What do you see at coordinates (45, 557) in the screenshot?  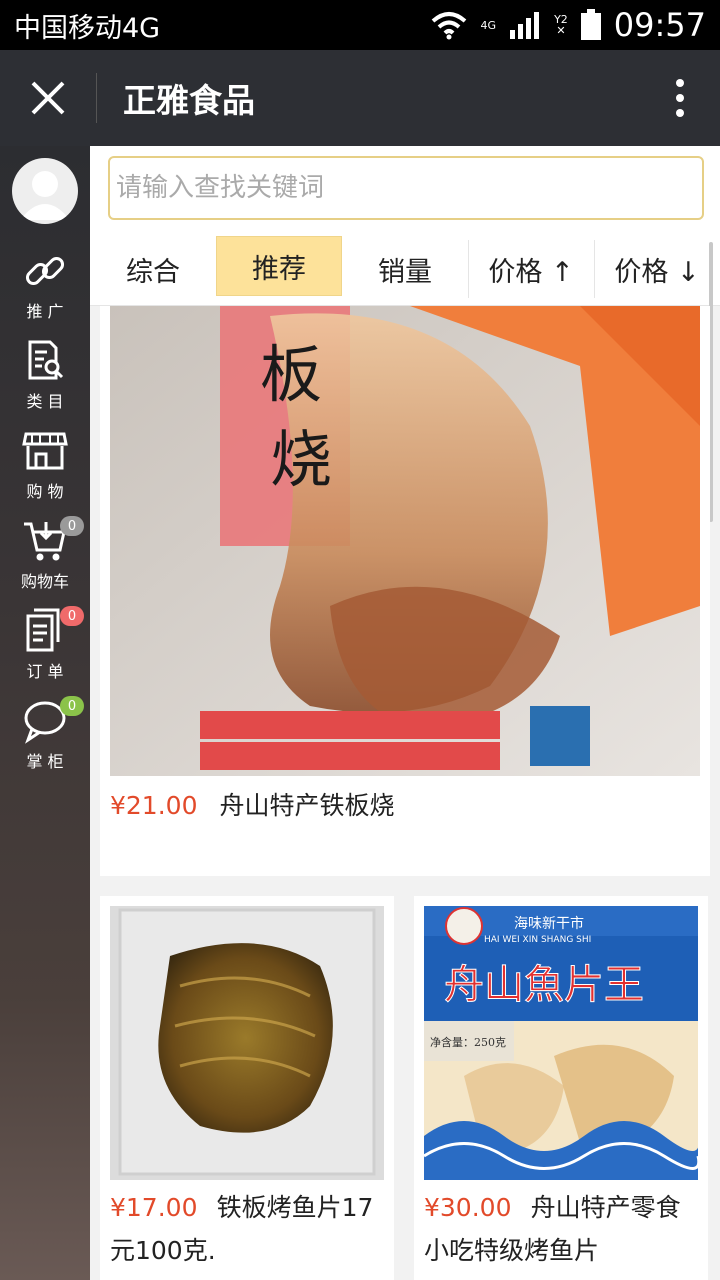 I see `sidebar-item-cart: 购物车 0` at bounding box center [45, 557].